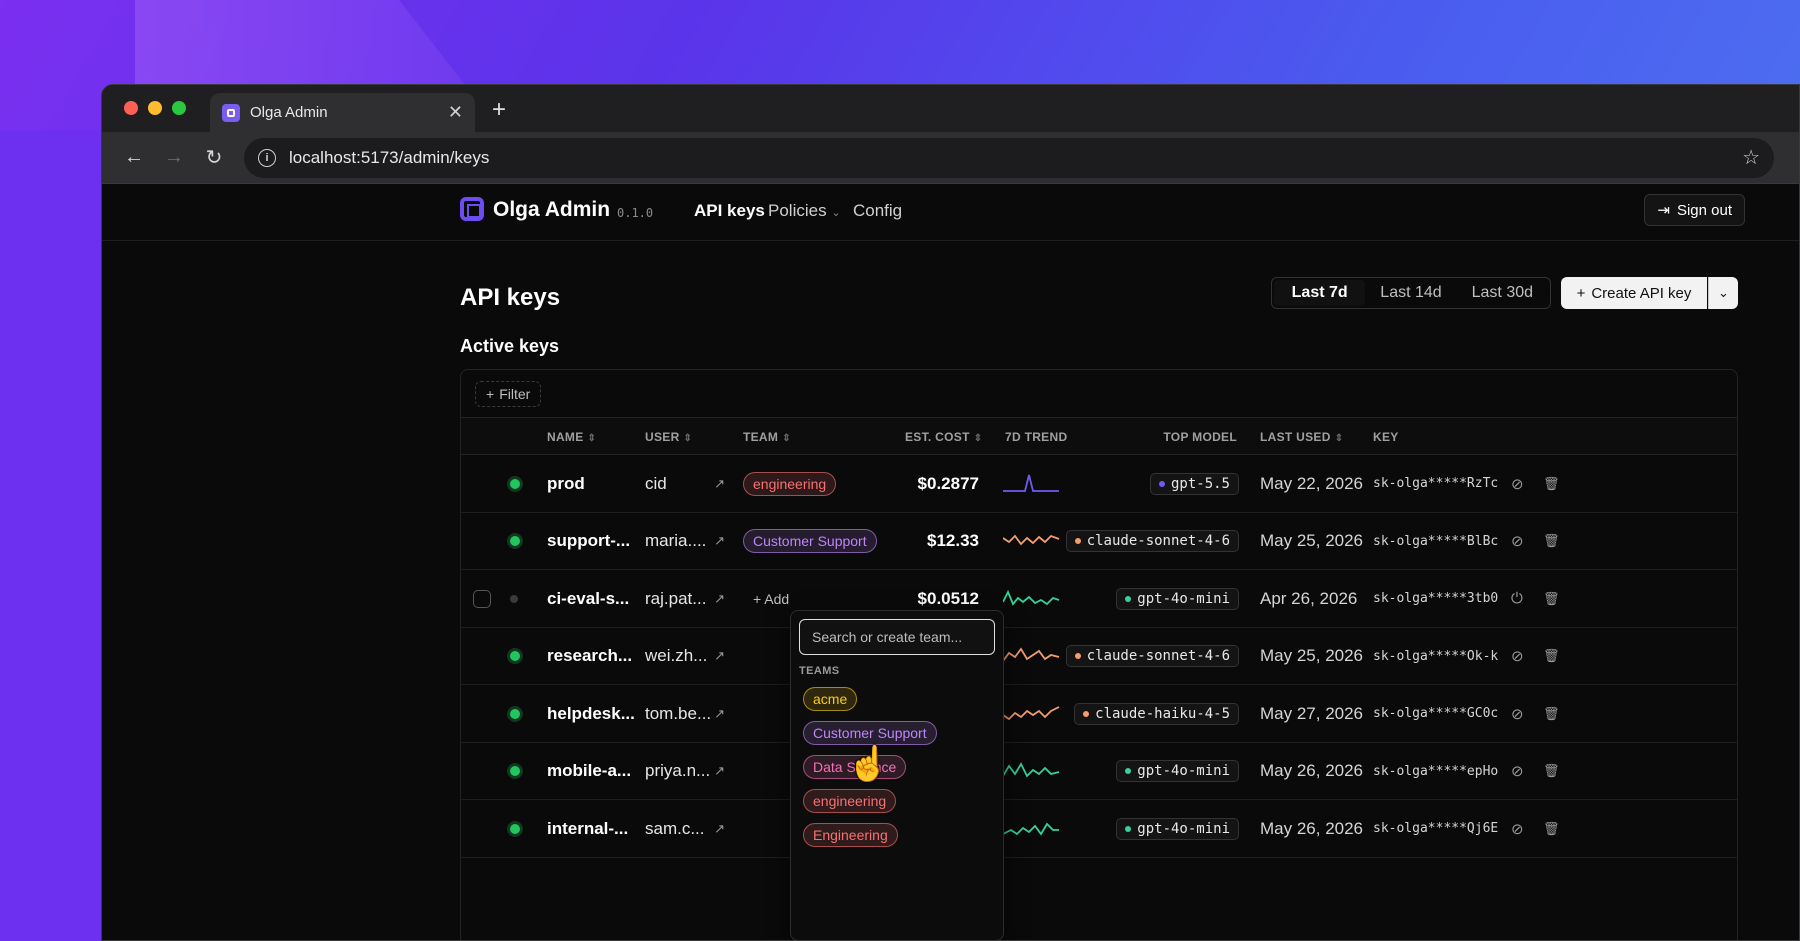  I want to click on bookmark-star-icon: ☆, so click(1751, 157).